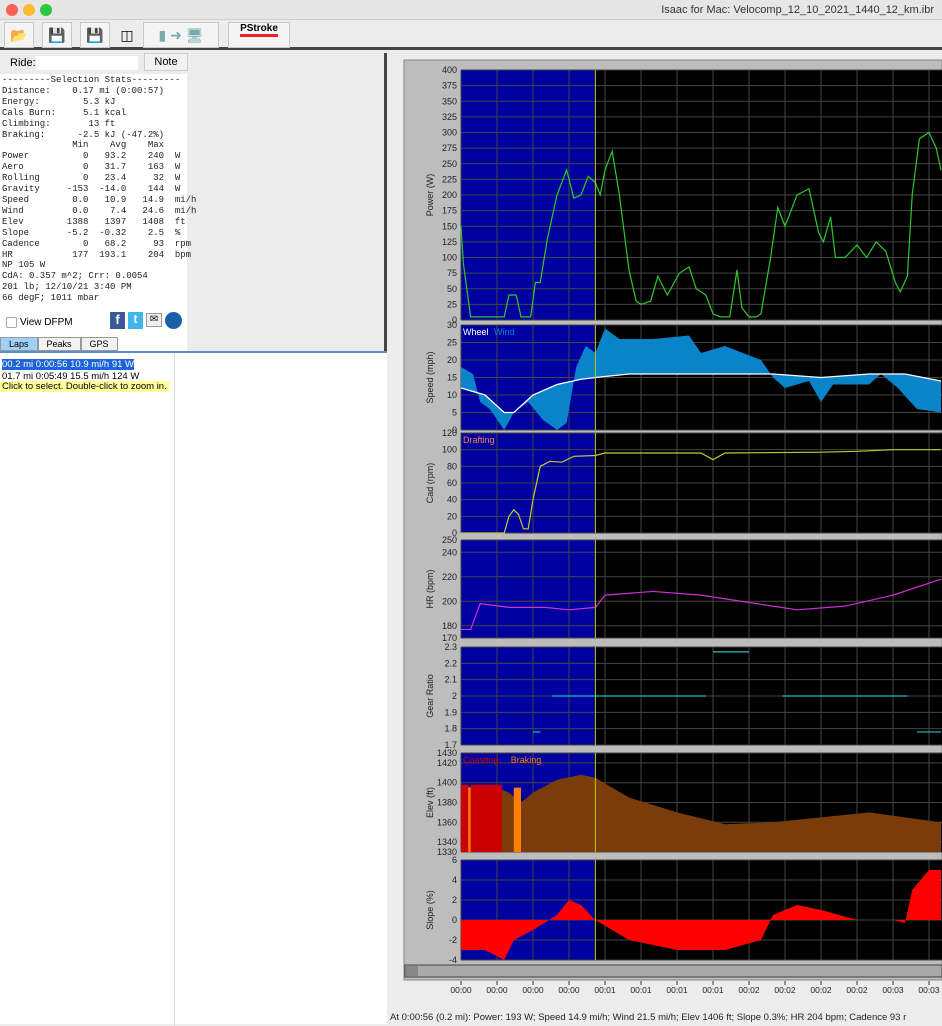 Image resolution: width=942 pixels, height=1026 pixels. Describe the element at coordinates (452, 466) in the screenshot. I see `y-tick-label: 80` at that location.